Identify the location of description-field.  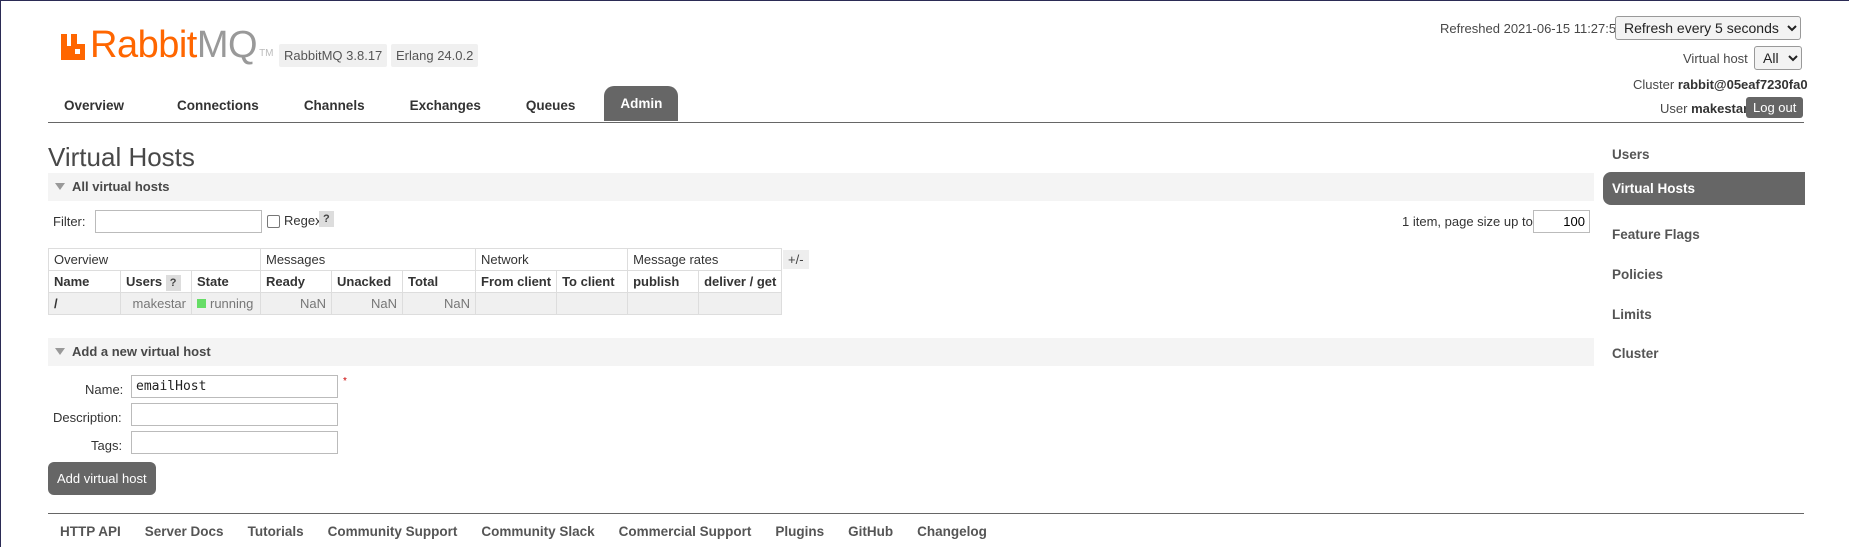
(234, 414).